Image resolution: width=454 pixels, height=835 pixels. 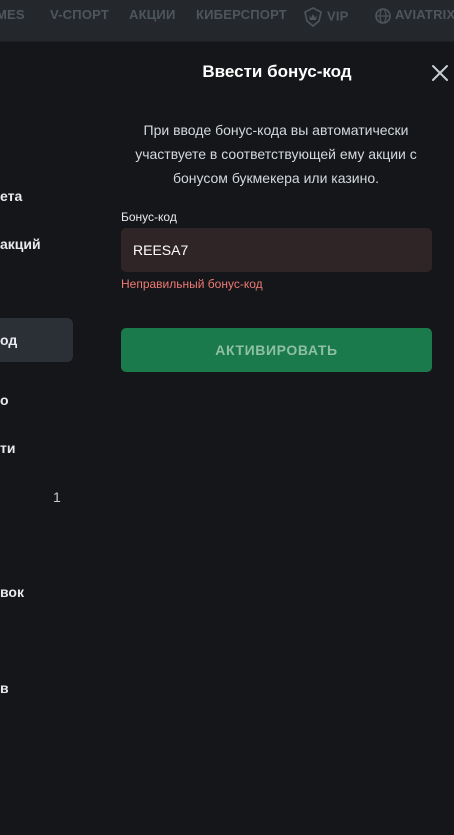 I want to click on activate-button: АКТИВИРОВАТЬ, so click(x=276, y=350).